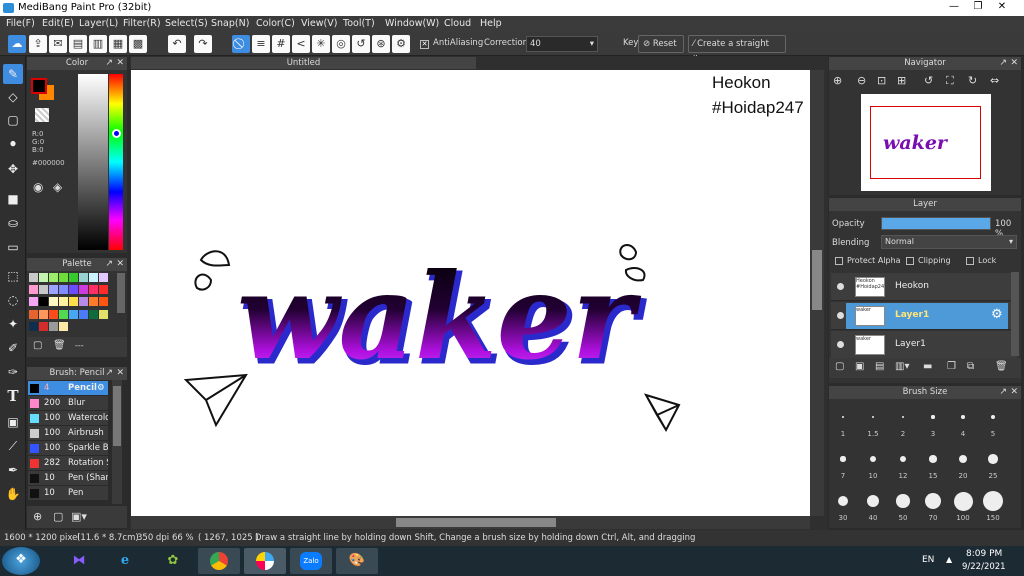 This screenshot has width=1024, height=576. Describe the element at coordinates (173, 561) in the screenshot. I see `coccoc-icon: ✿` at that location.